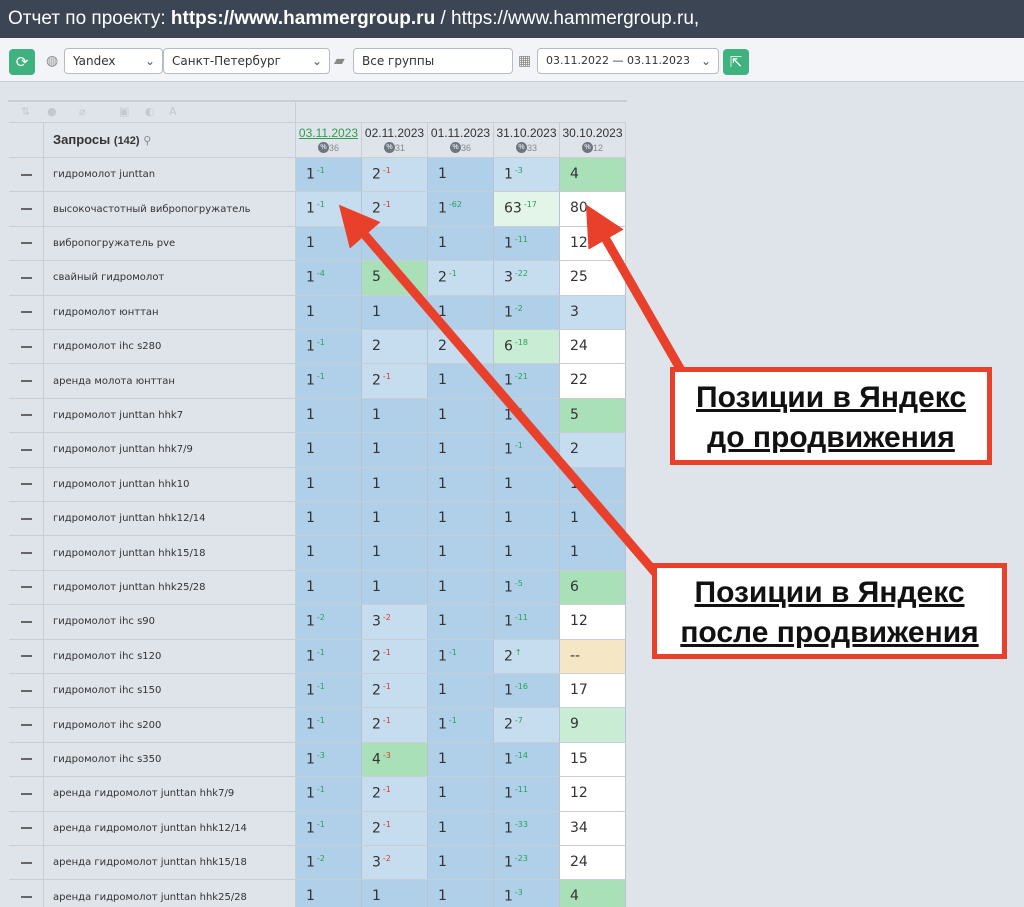 This screenshot has height=907, width=1024. I want to click on callout-before-line2: до продвижения, so click(831, 437).